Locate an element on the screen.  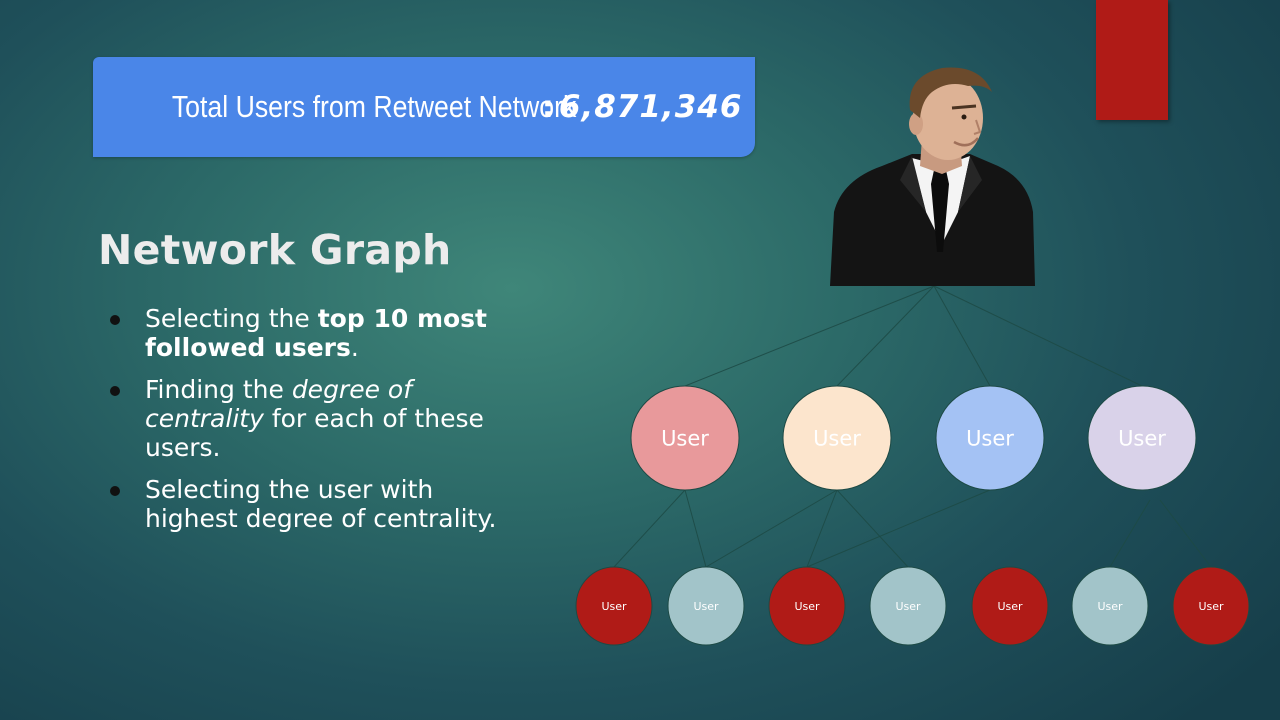
top-user-nodes: User User User User is located at coordinates (913, 438).